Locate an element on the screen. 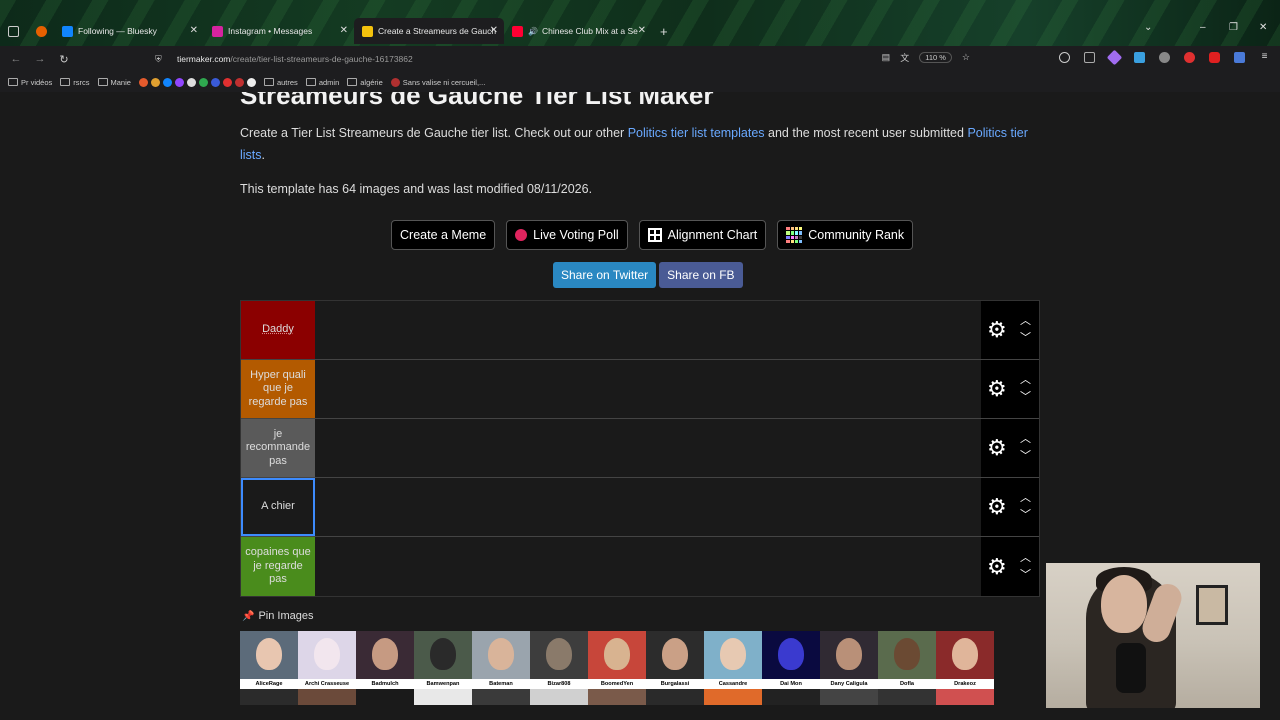 The height and width of the screenshot is (720, 1280). bookmark-star-icon: ☆ is located at coordinates (966, 57).